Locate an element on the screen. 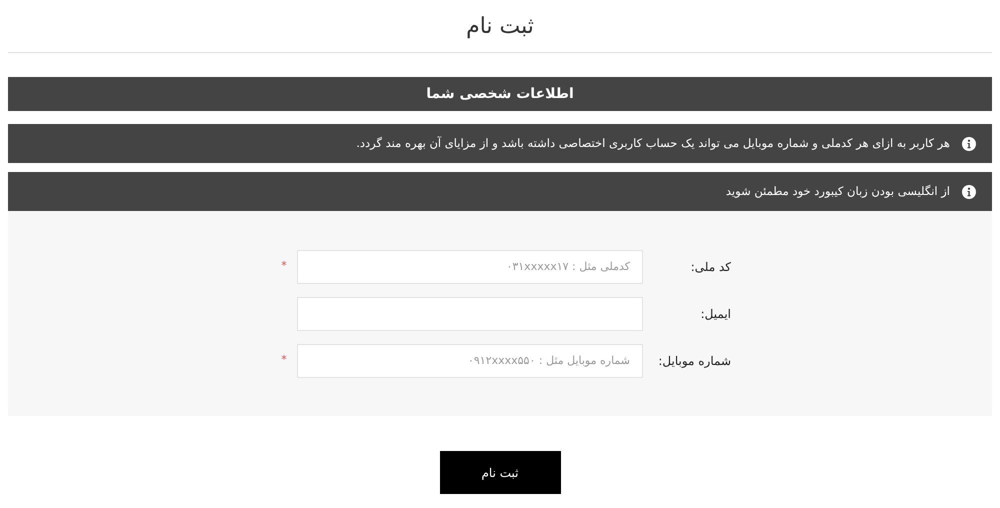 This screenshot has height=508, width=1000. field-label: شماره موبایل: is located at coordinates (694, 361).